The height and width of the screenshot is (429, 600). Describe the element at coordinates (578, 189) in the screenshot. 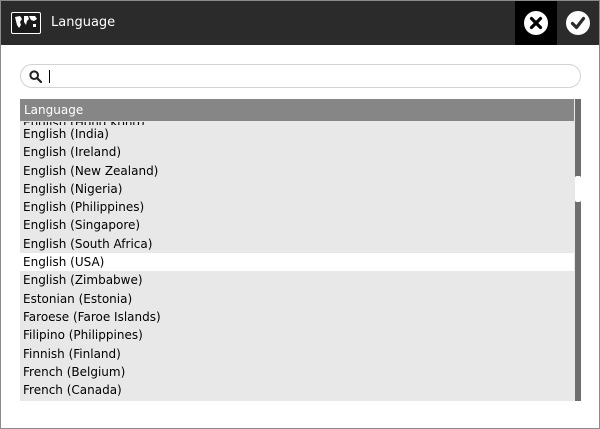

I see `scrollbar-thumb` at that location.